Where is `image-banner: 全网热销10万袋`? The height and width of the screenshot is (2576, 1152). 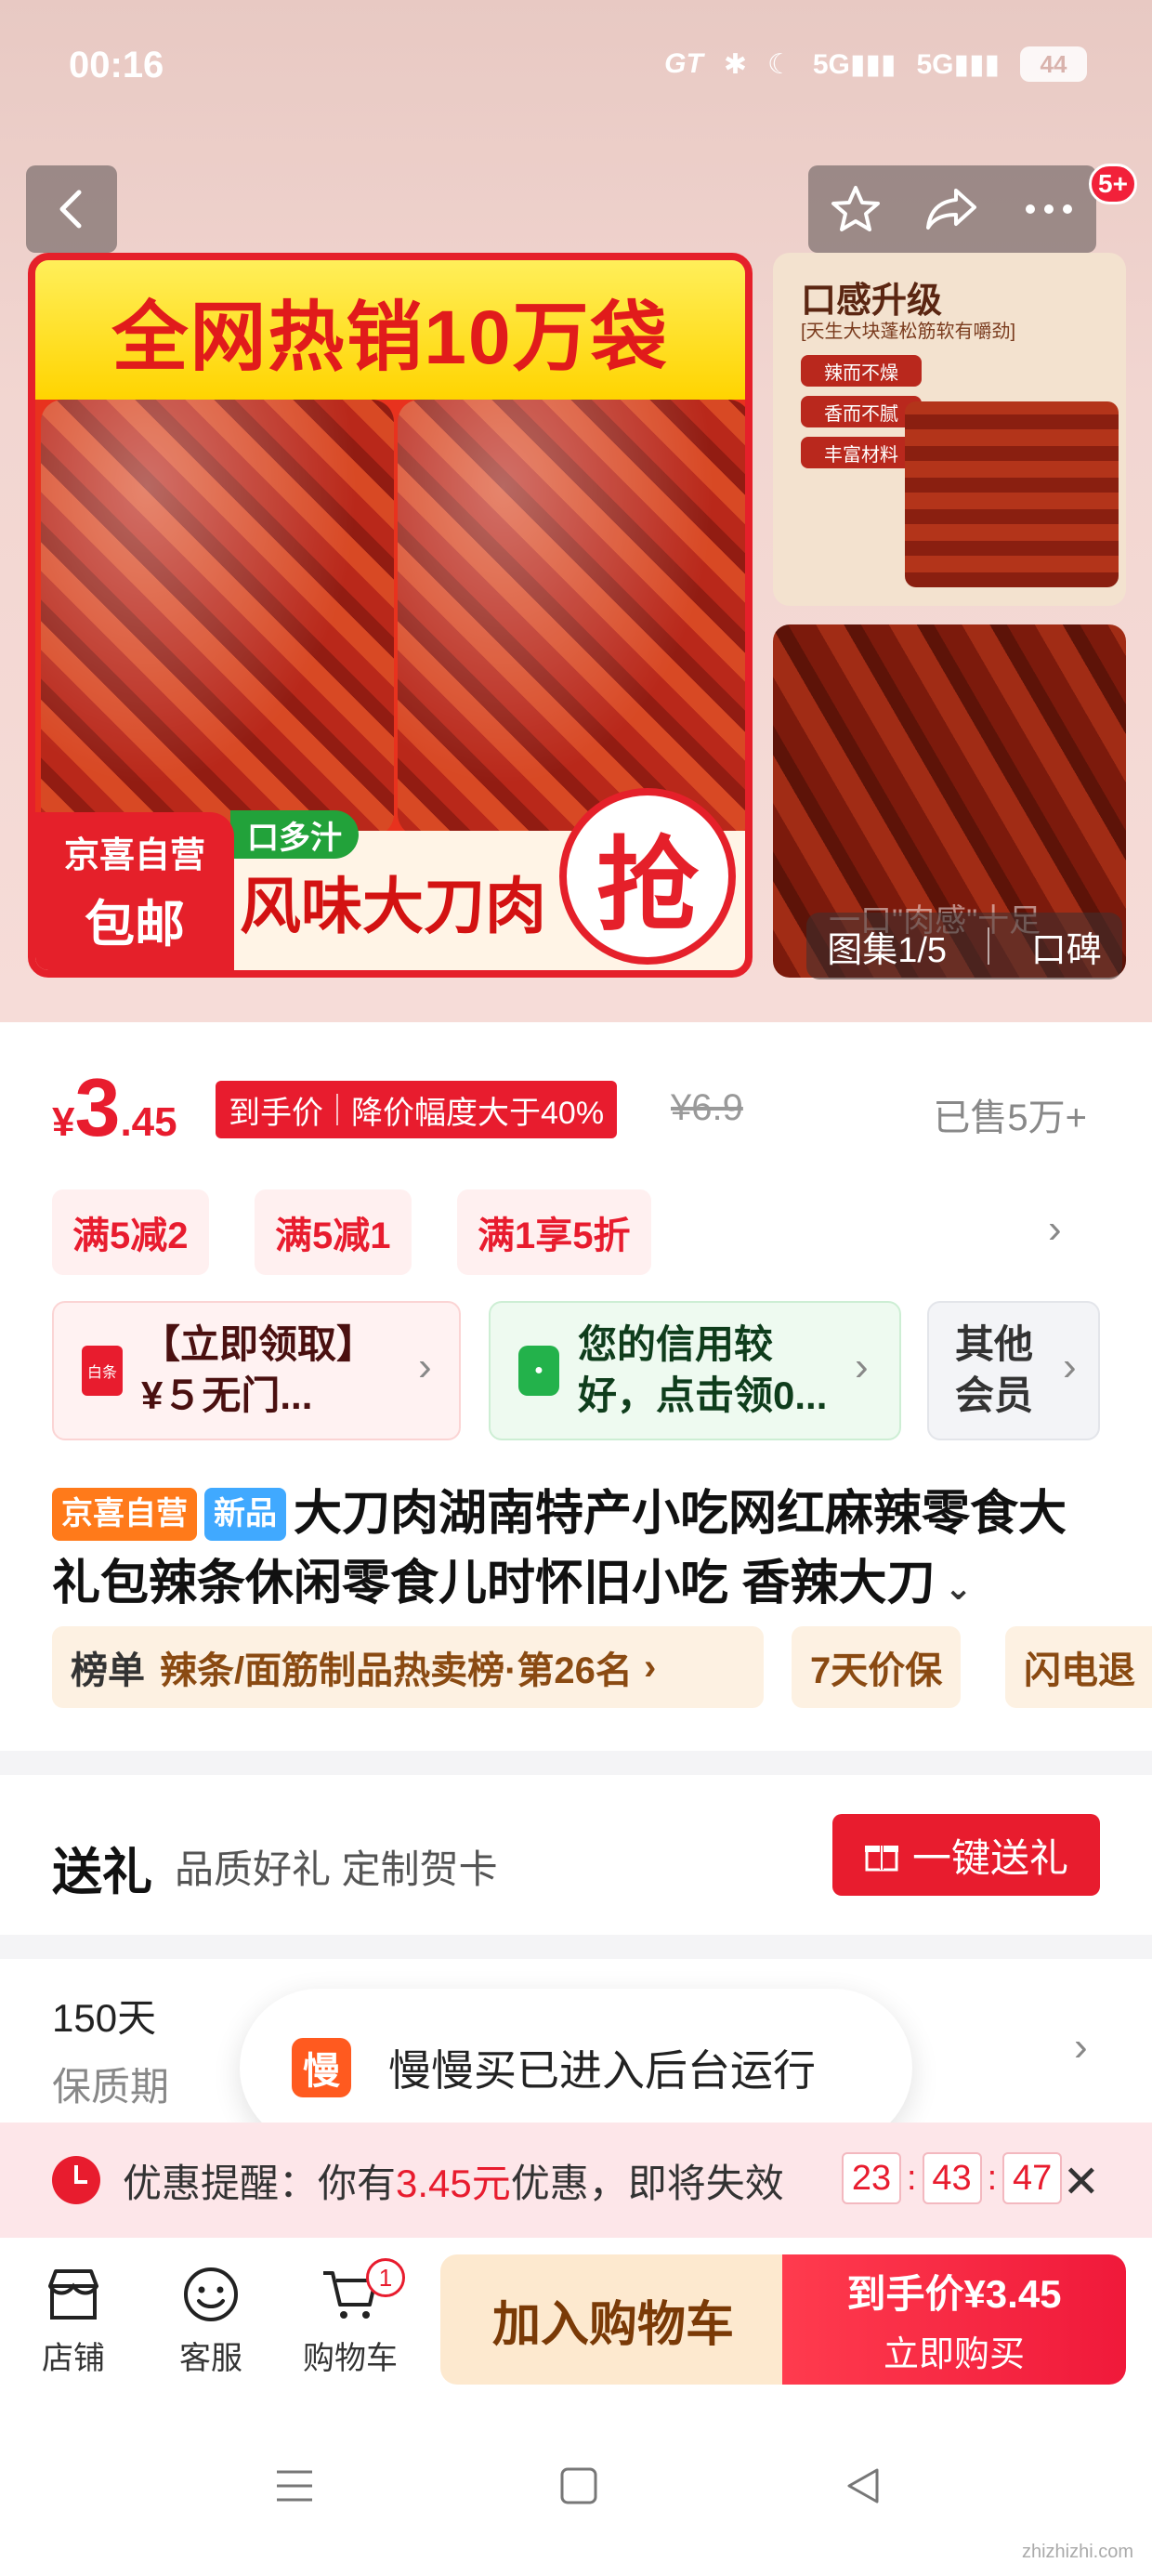
image-banner: 全网热销10万袋 is located at coordinates (390, 330).